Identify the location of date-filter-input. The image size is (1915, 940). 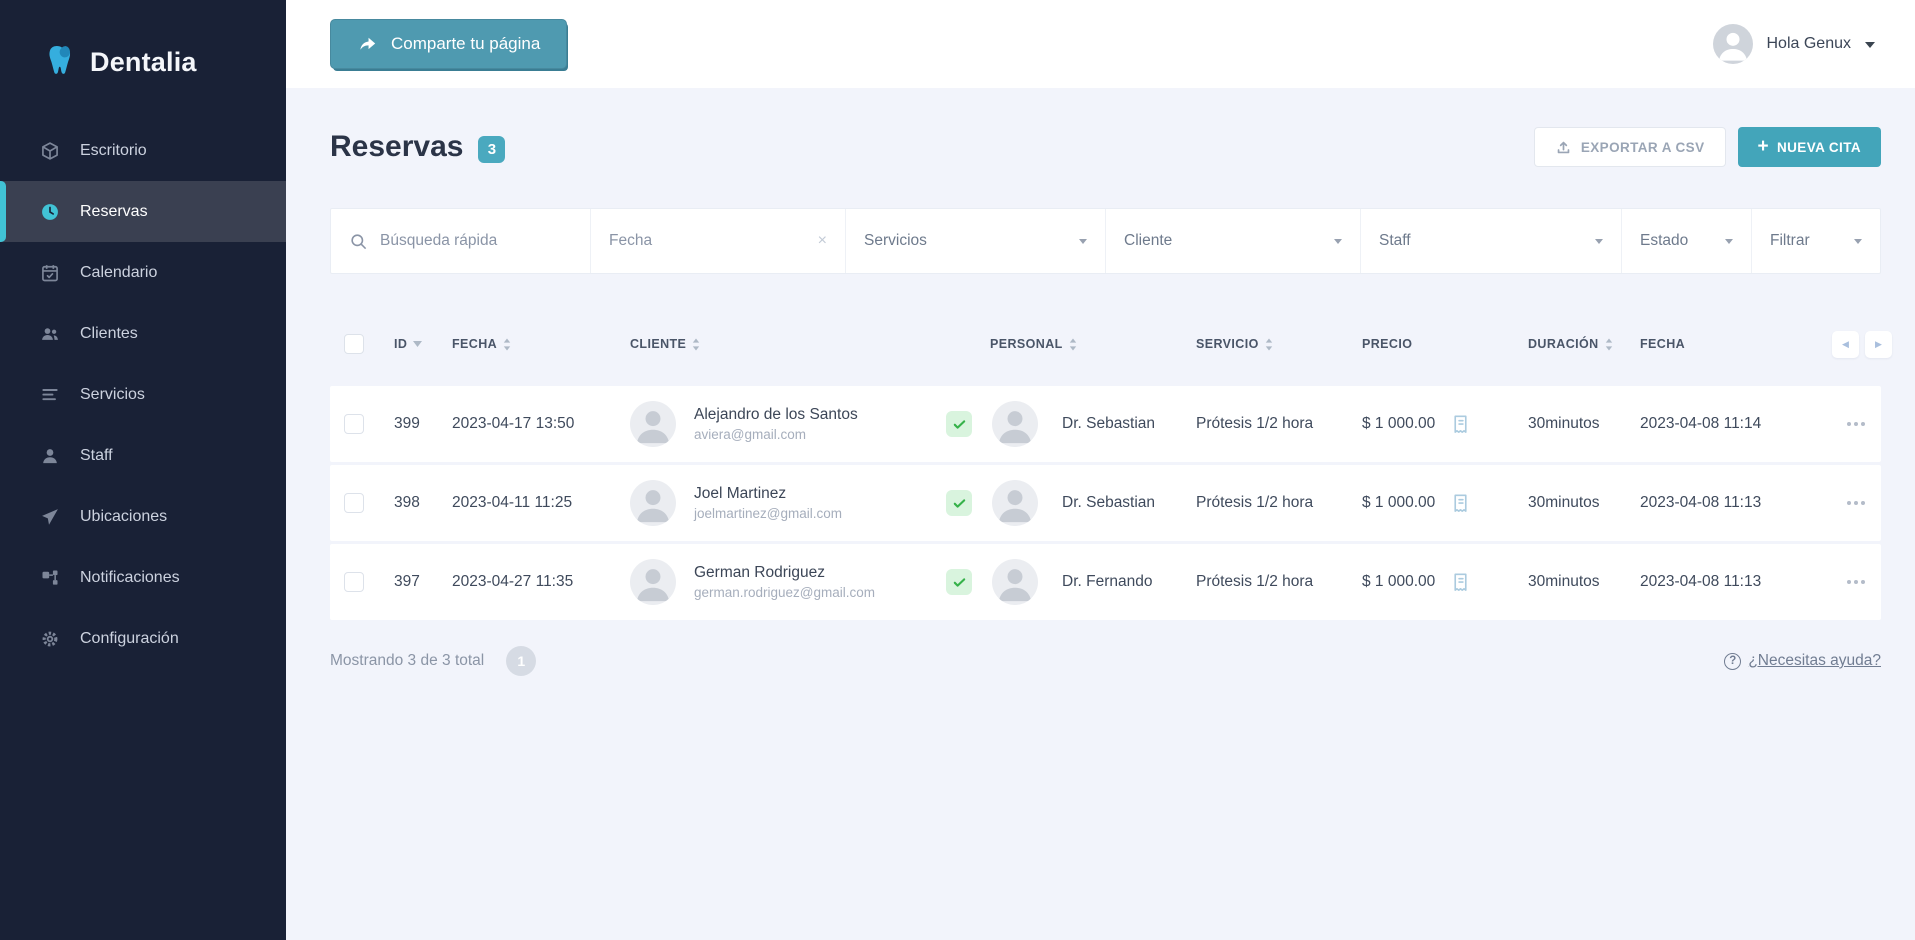
(713, 241).